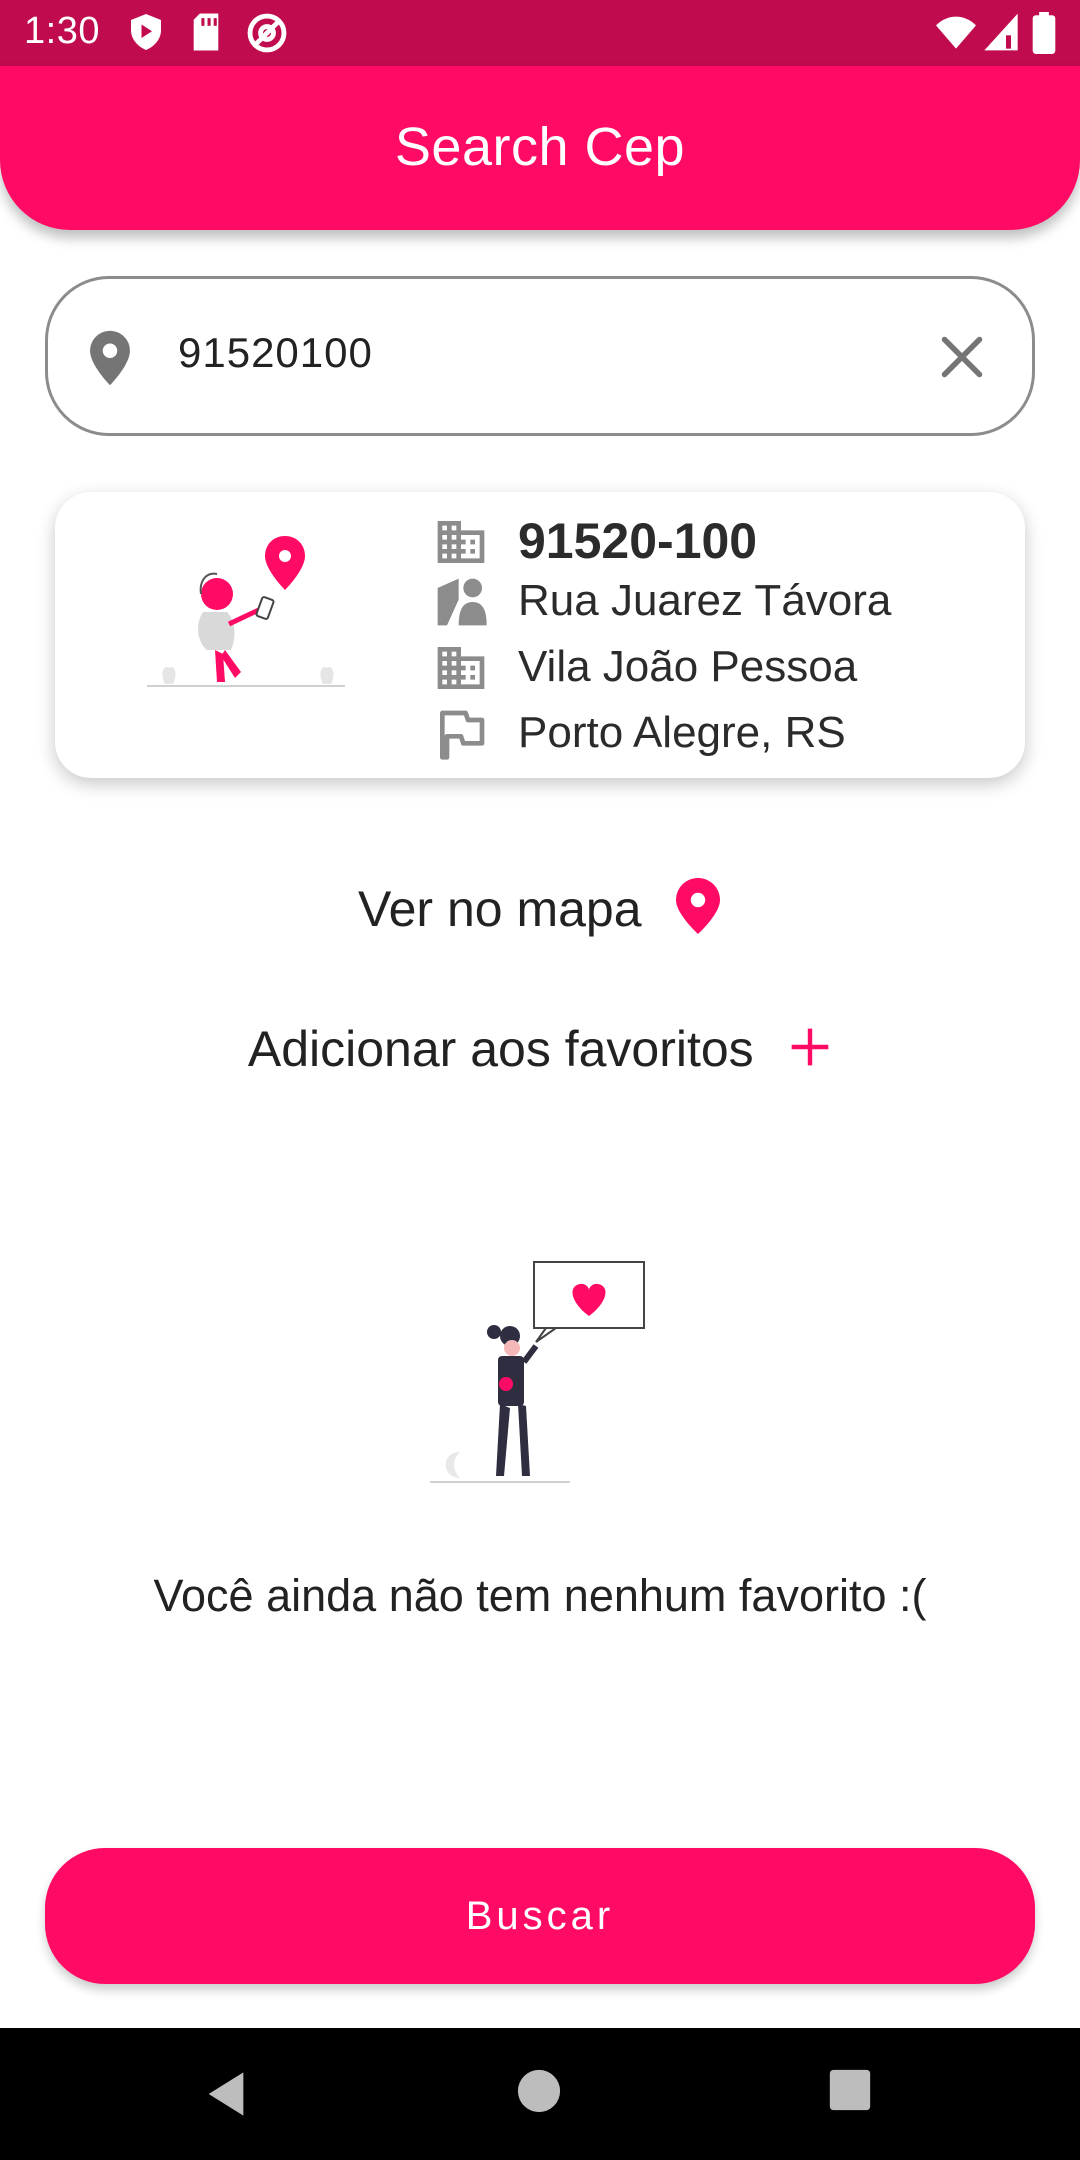 Image resolution: width=1080 pixels, height=2160 pixels. Describe the element at coordinates (962, 357) in the screenshot. I see `close-icon` at that location.